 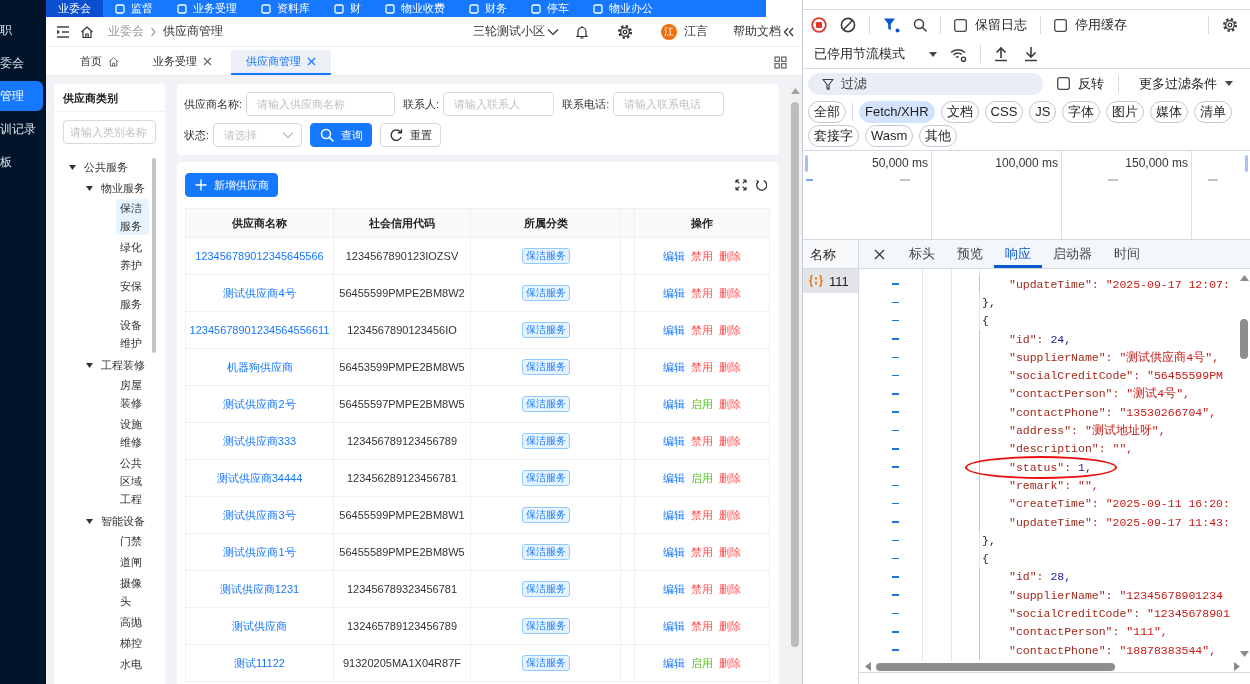 I want to click on tree-item: 工程装修, so click(x=123, y=365).